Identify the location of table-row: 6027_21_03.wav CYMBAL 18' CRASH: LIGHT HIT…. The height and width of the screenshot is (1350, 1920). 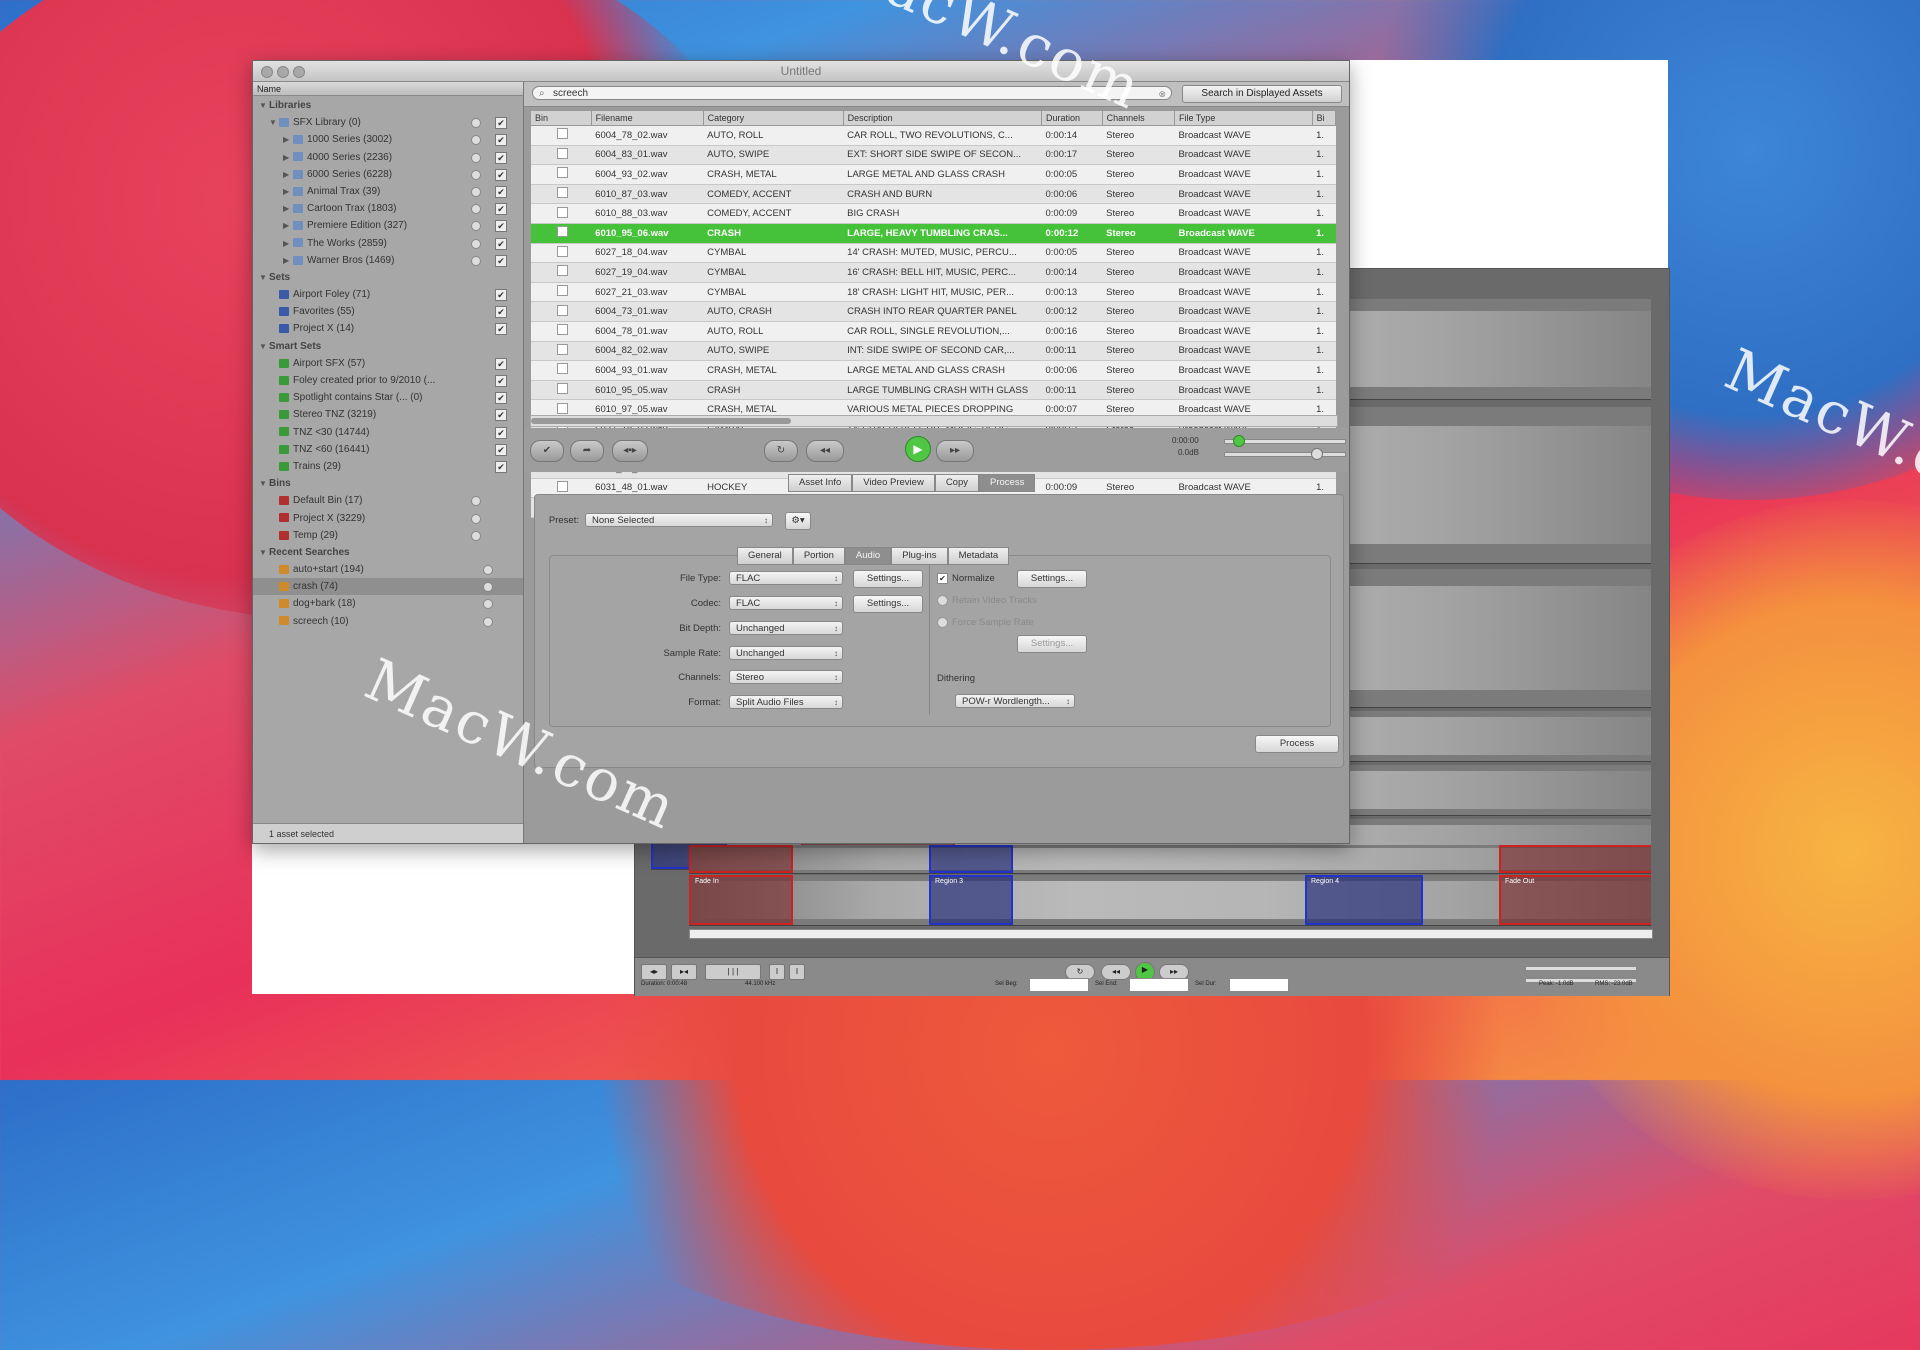
(933, 292).